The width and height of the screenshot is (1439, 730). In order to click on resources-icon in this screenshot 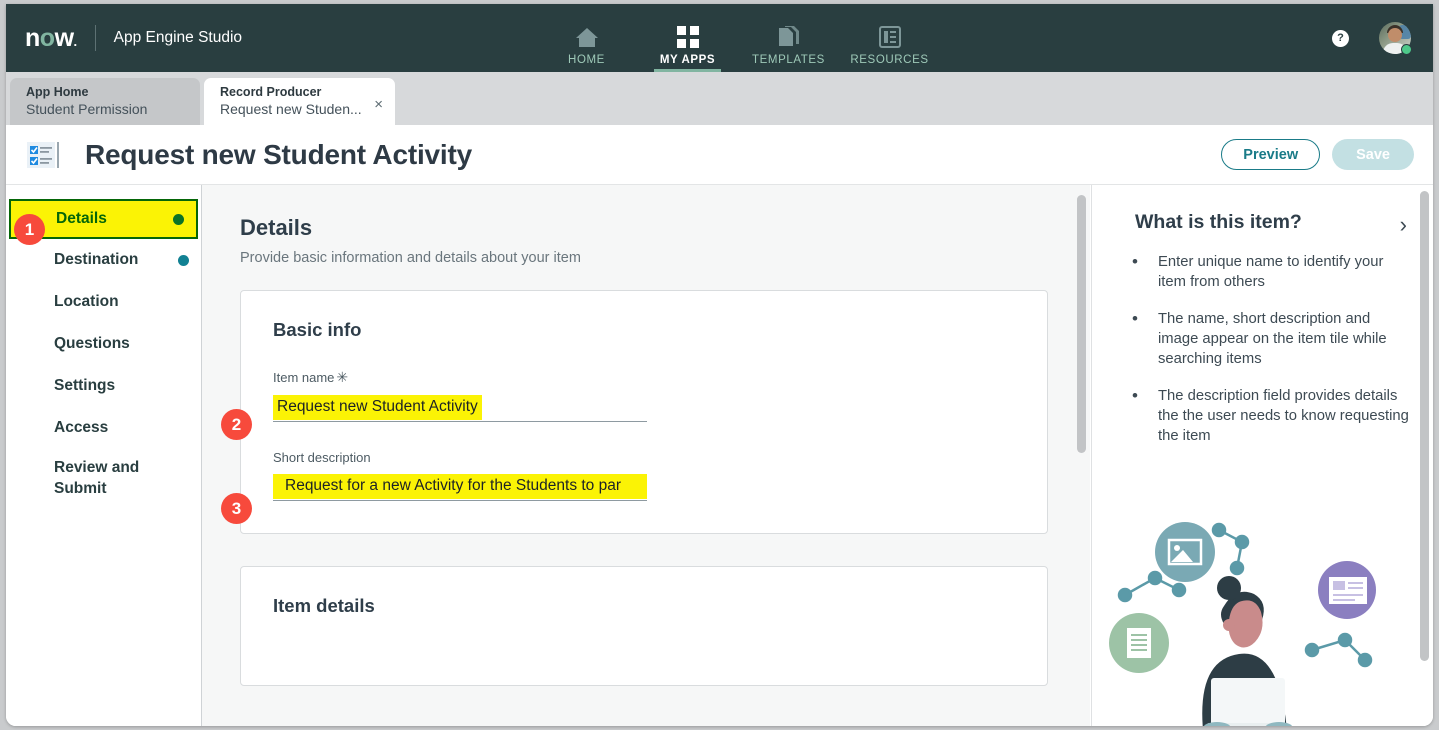, I will do `click(890, 37)`.